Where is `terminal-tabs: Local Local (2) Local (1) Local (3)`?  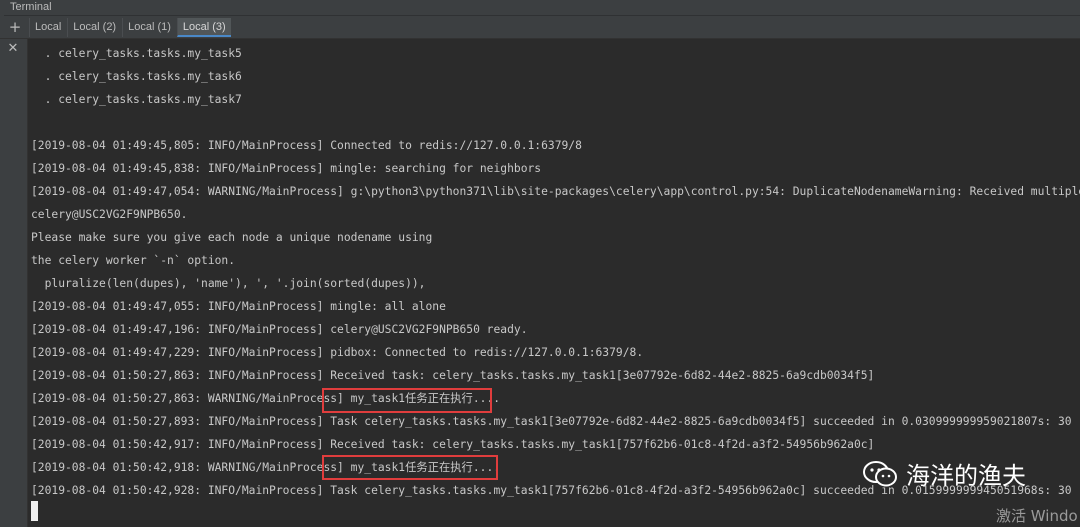 terminal-tabs: Local Local (2) Local (1) Local (3) is located at coordinates (130, 27).